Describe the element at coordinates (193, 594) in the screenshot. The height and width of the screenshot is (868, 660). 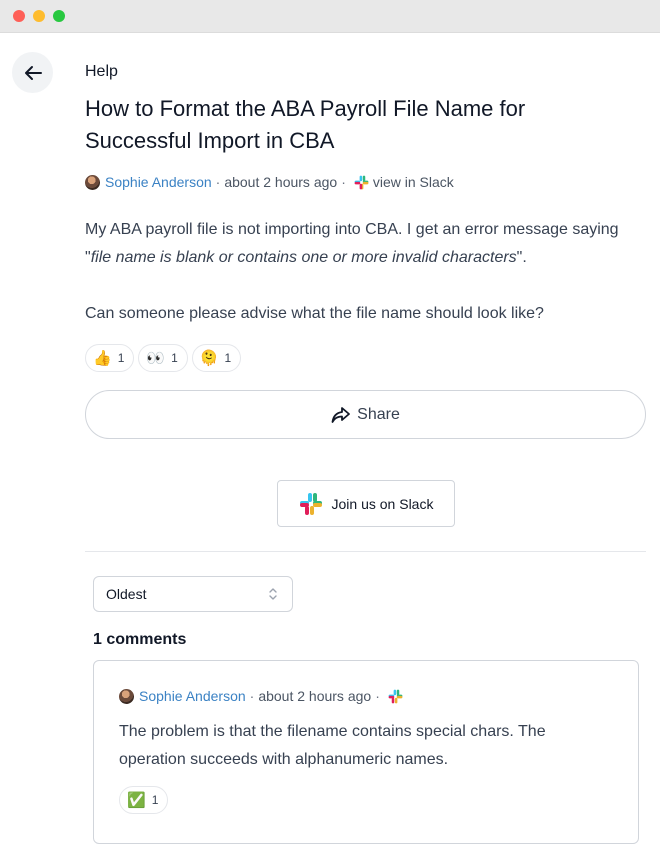
I see `sort-select: Oldest` at that location.